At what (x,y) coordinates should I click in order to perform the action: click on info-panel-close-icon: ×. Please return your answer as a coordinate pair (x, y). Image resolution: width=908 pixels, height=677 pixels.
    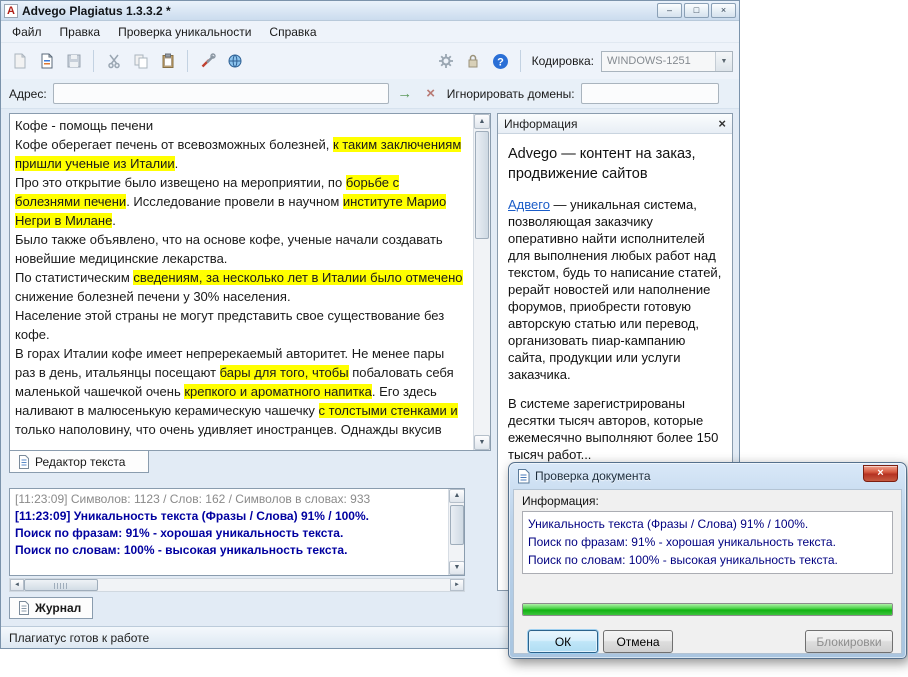
    Looking at the image, I should click on (722, 123).